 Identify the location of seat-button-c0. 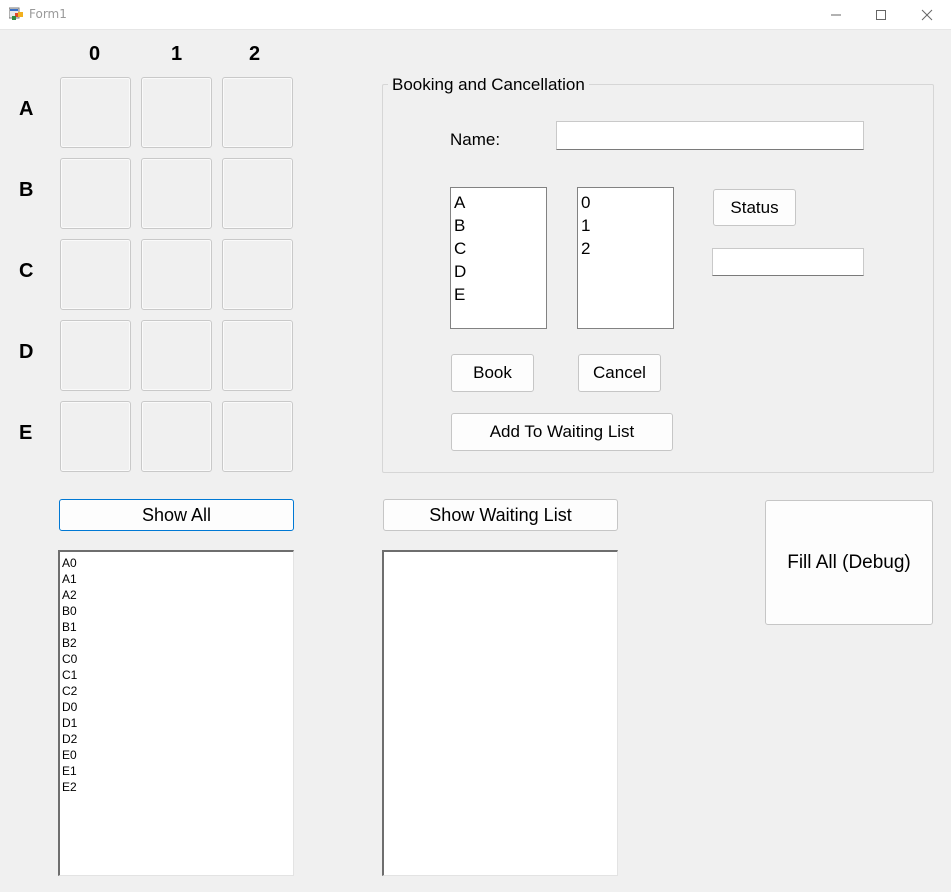
(95, 274).